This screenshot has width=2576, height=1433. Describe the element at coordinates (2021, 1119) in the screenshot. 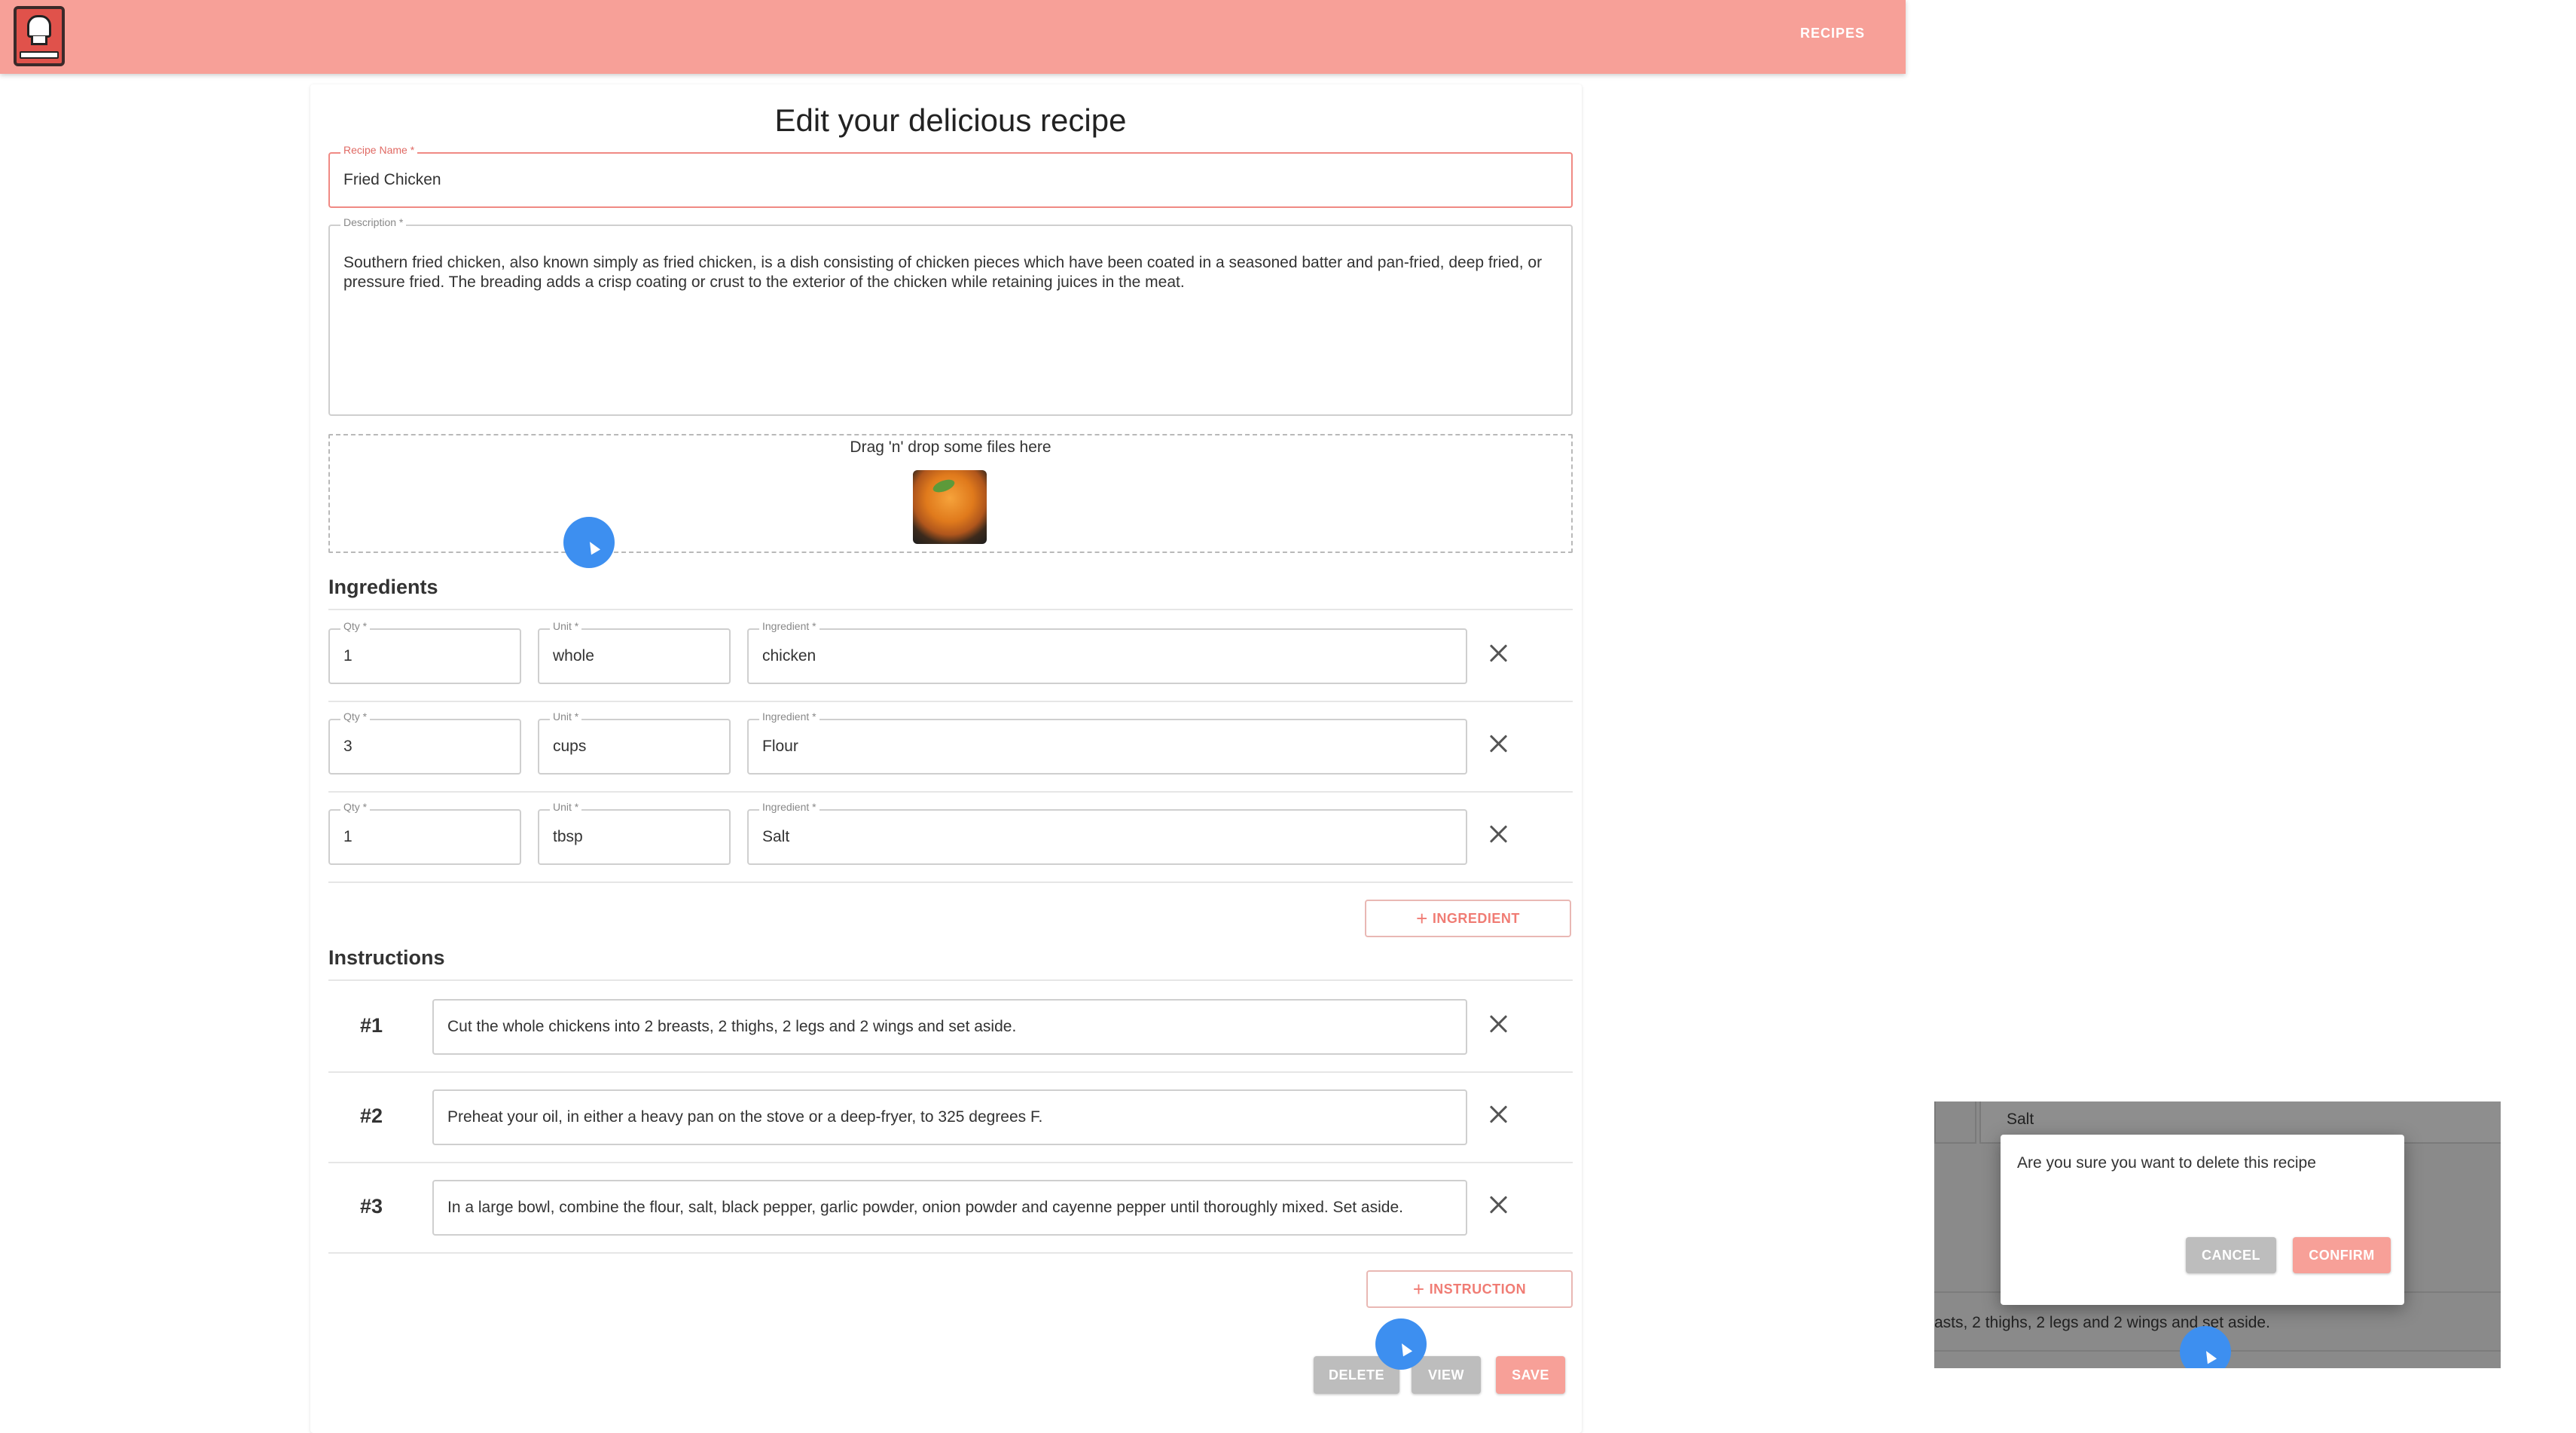

I see `background-ingredient-value: Salt` at that location.